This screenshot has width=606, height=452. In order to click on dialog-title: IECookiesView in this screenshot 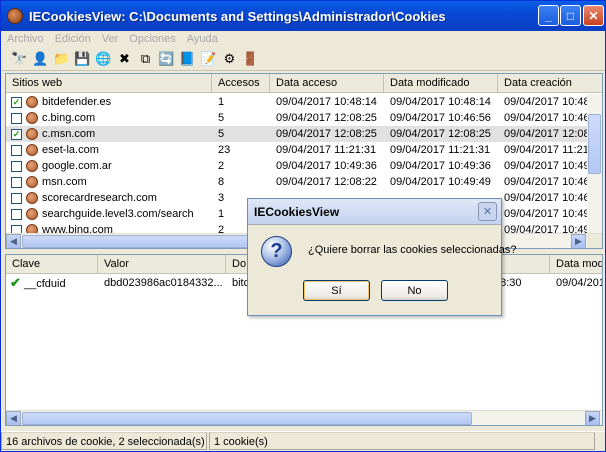, I will do `click(374, 212)`.